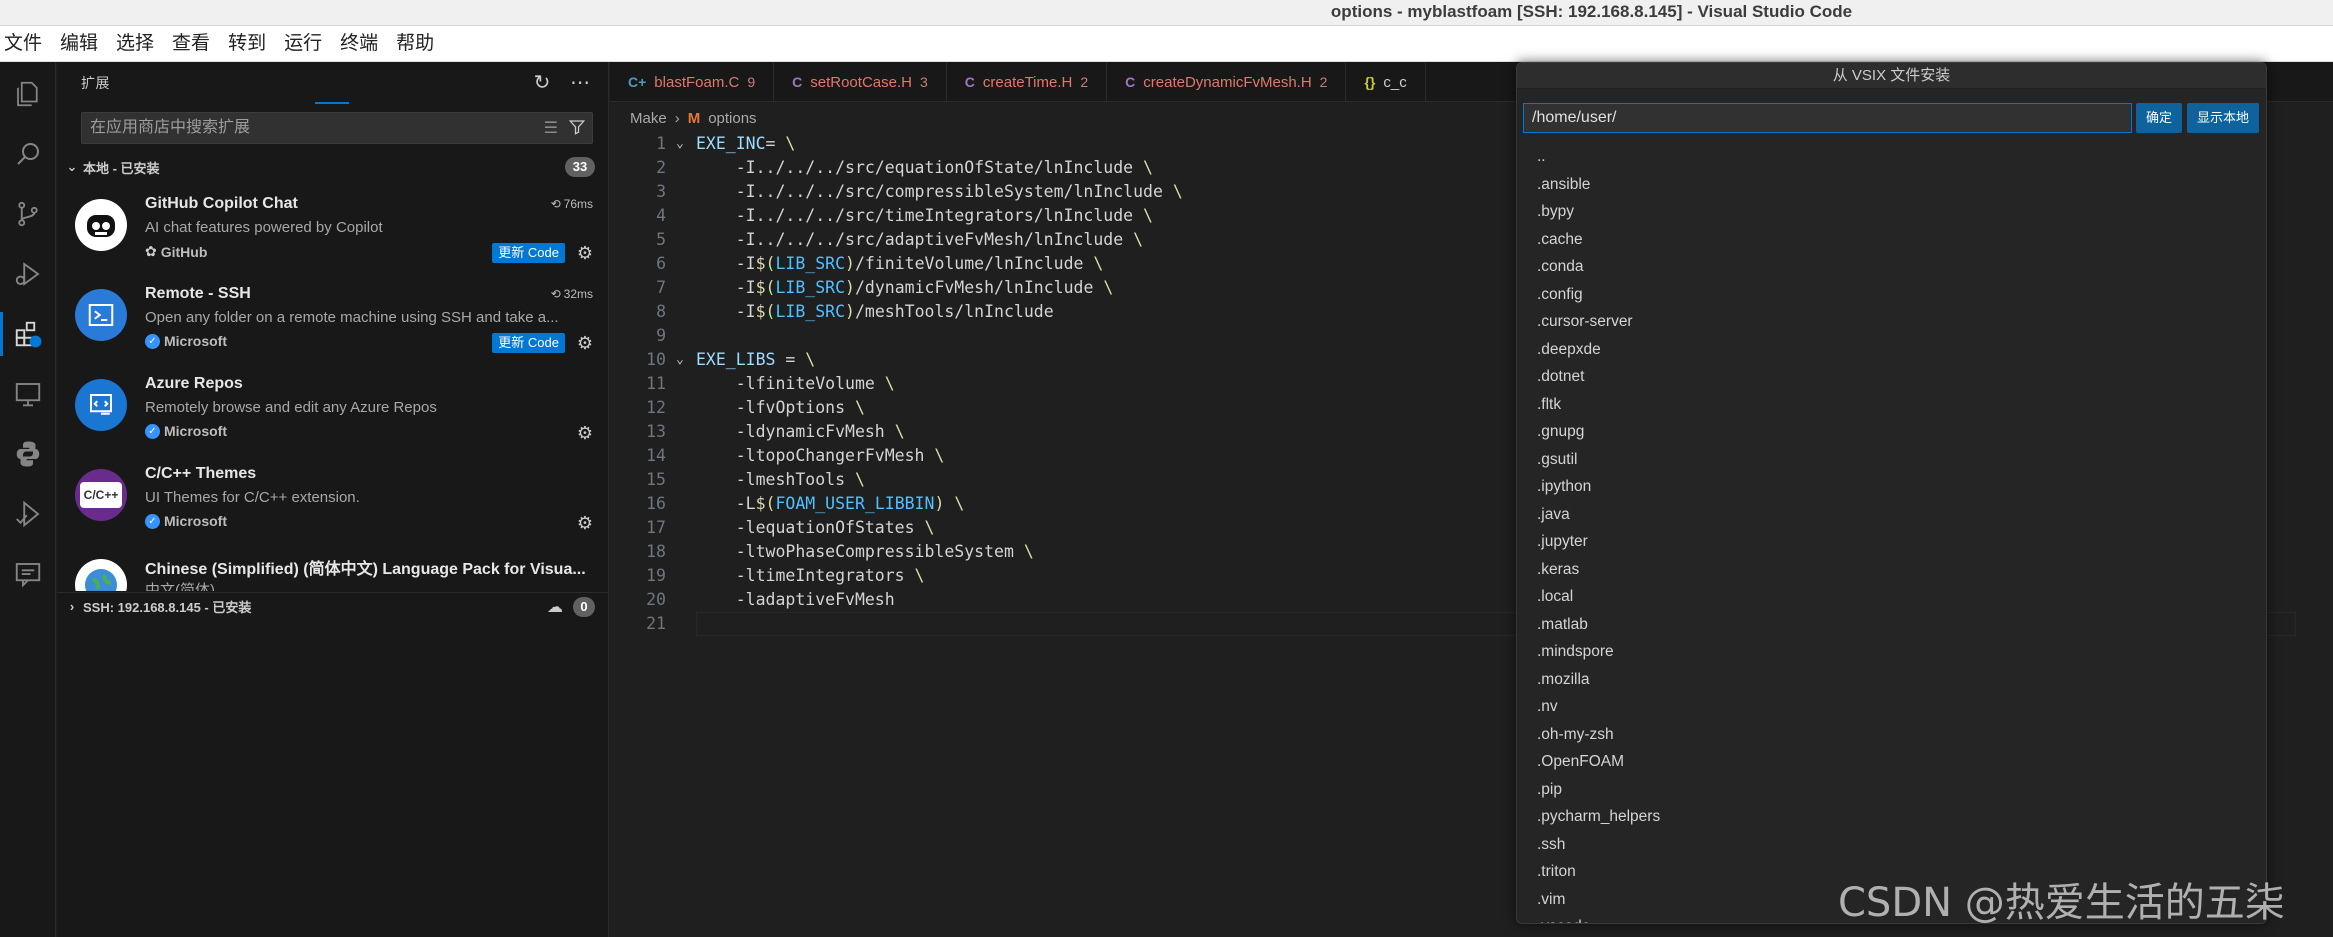  What do you see at coordinates (333, 606) in the screenshot?
I see `section-ssh-installed: › SSH: 192.168.8.145 - 已安装 ☁ 0` at bounding box center [333, 606].